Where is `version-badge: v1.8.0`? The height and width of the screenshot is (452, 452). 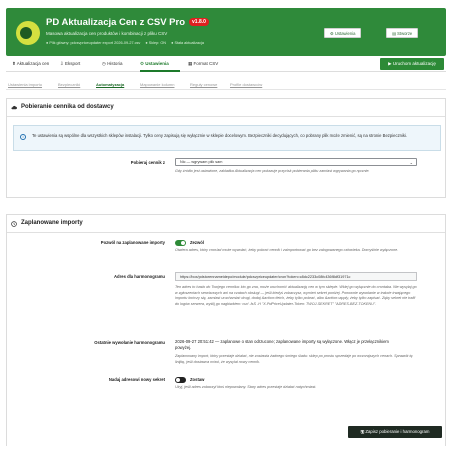
version-badge: v1.8.0 is located at coordinates (199, 22).